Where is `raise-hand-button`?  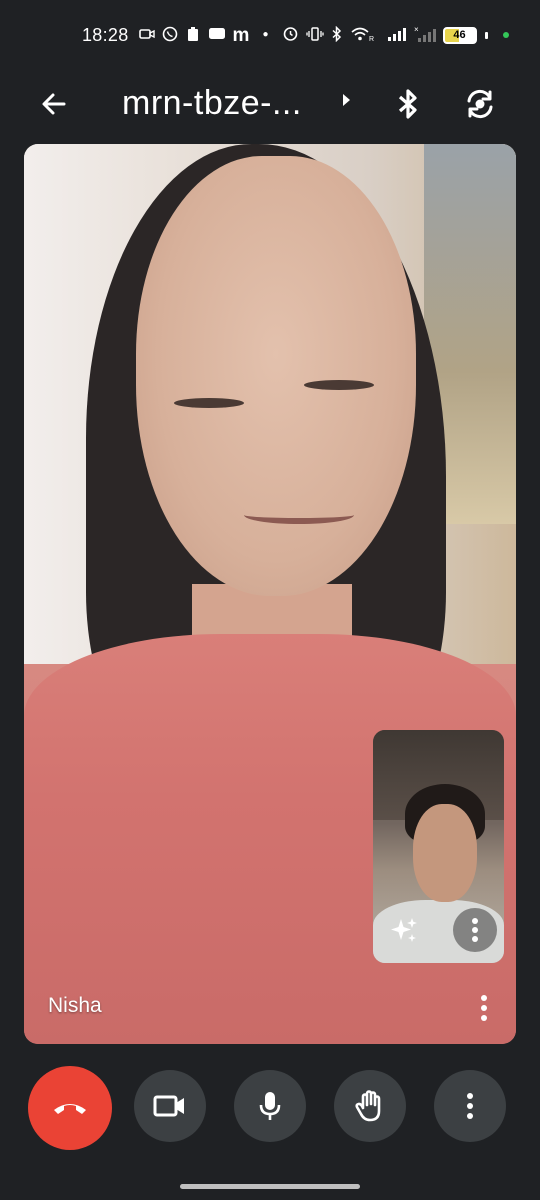
raise-hand-button is located at coordinates (370, 1106).